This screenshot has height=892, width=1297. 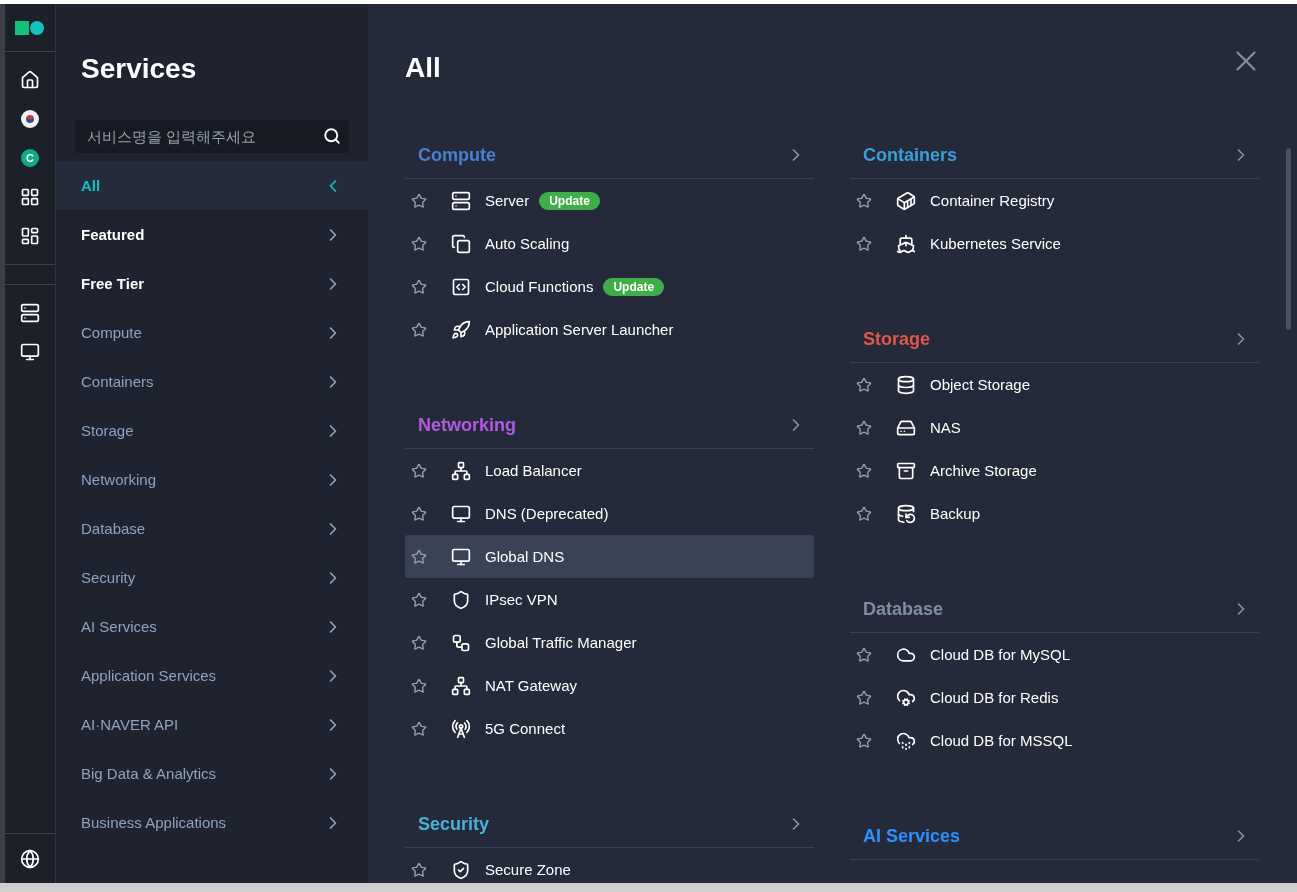 I want to click on service-row: Backup, so click(x=1054, y=513).